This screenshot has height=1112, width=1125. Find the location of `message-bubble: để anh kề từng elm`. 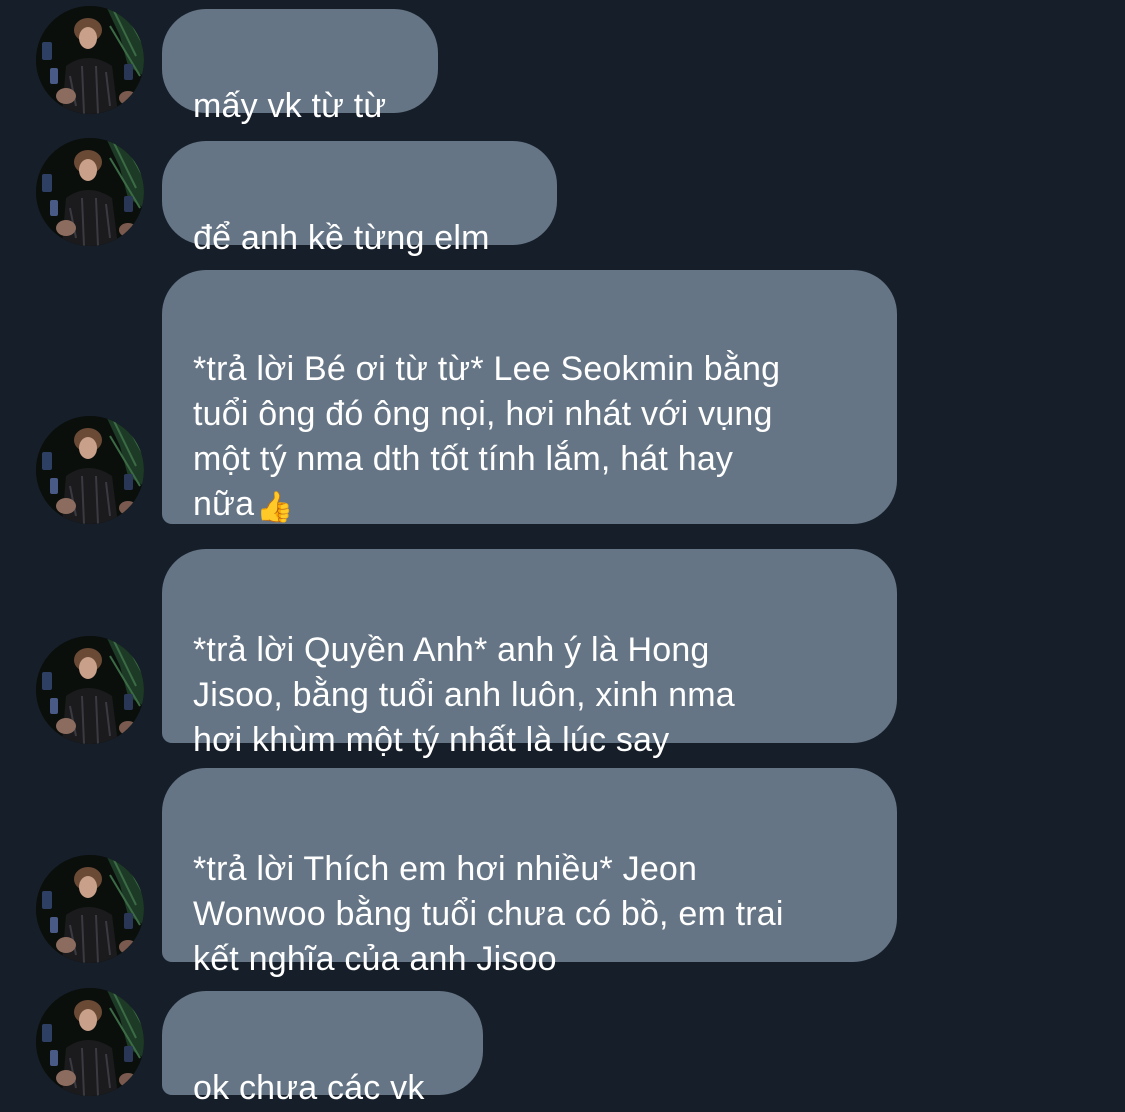

message-bubble: để anh kề từng elm is located at coordinates (359, 199).